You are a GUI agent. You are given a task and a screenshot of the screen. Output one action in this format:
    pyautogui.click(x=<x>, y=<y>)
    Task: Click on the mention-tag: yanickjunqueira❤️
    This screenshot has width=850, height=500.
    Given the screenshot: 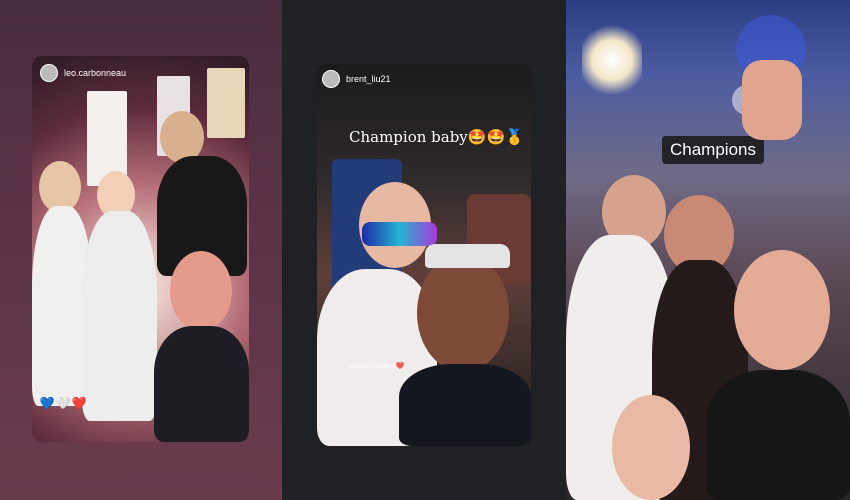 What is the action you would take?
    pyautogui.click(x=375, y=366)
    